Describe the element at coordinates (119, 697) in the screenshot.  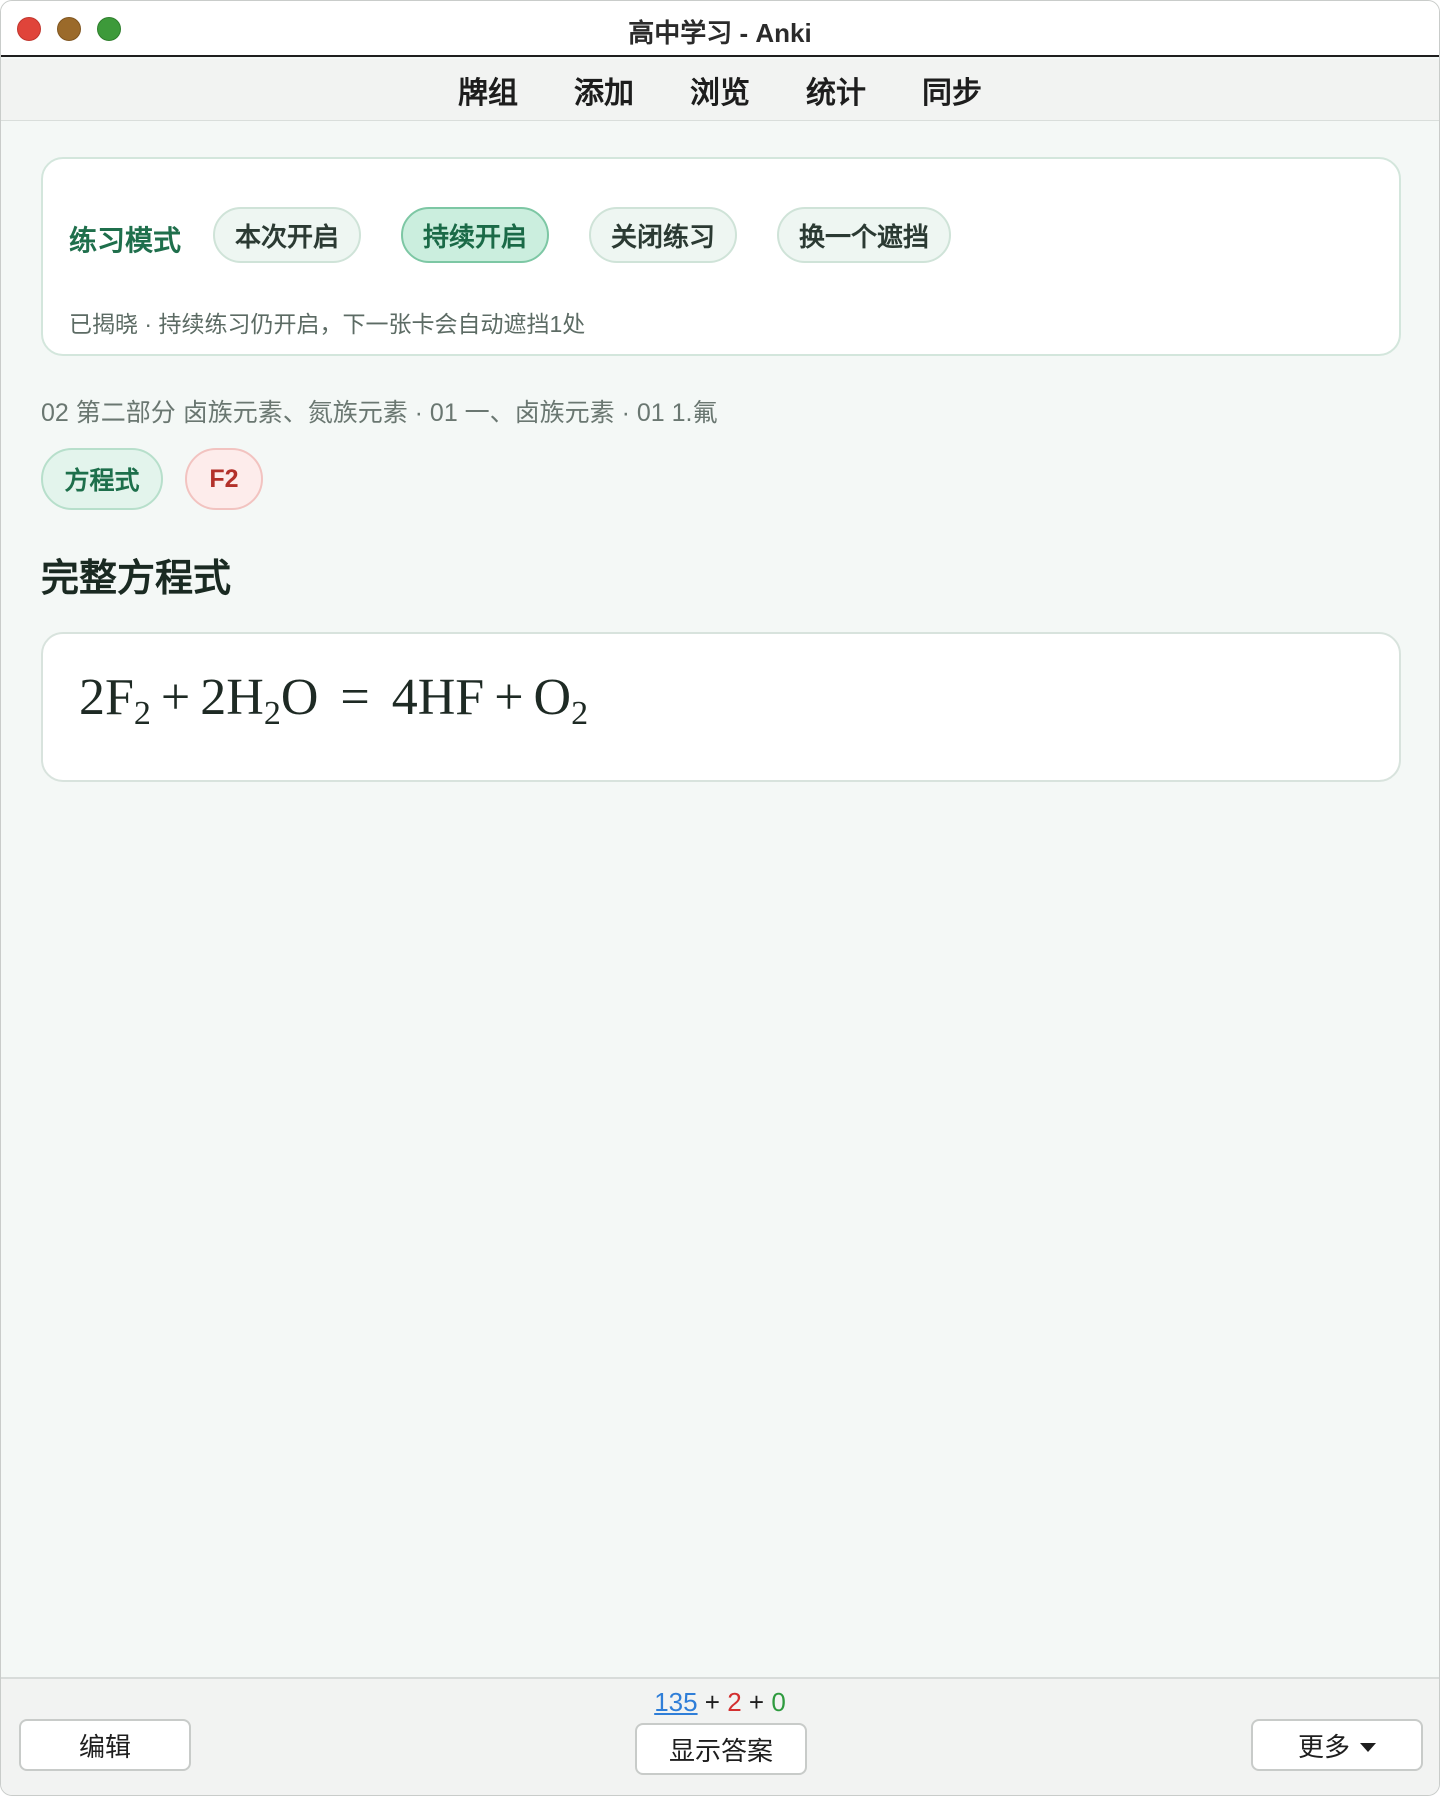
I see `eq-lhs1-el: F` at that location.